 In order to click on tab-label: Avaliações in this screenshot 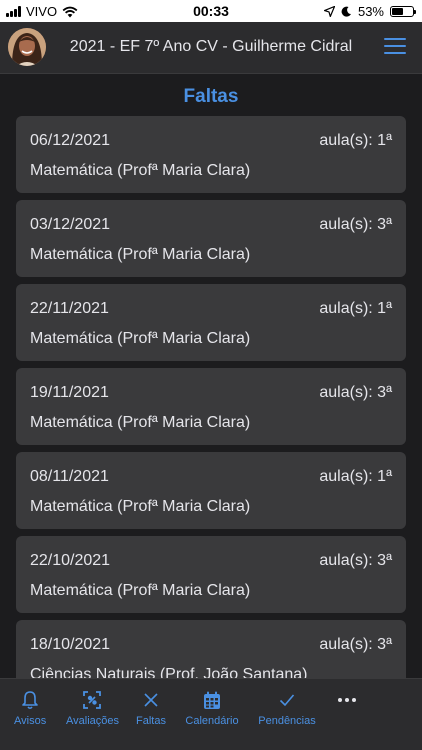, I will do `click(92, 721)`.